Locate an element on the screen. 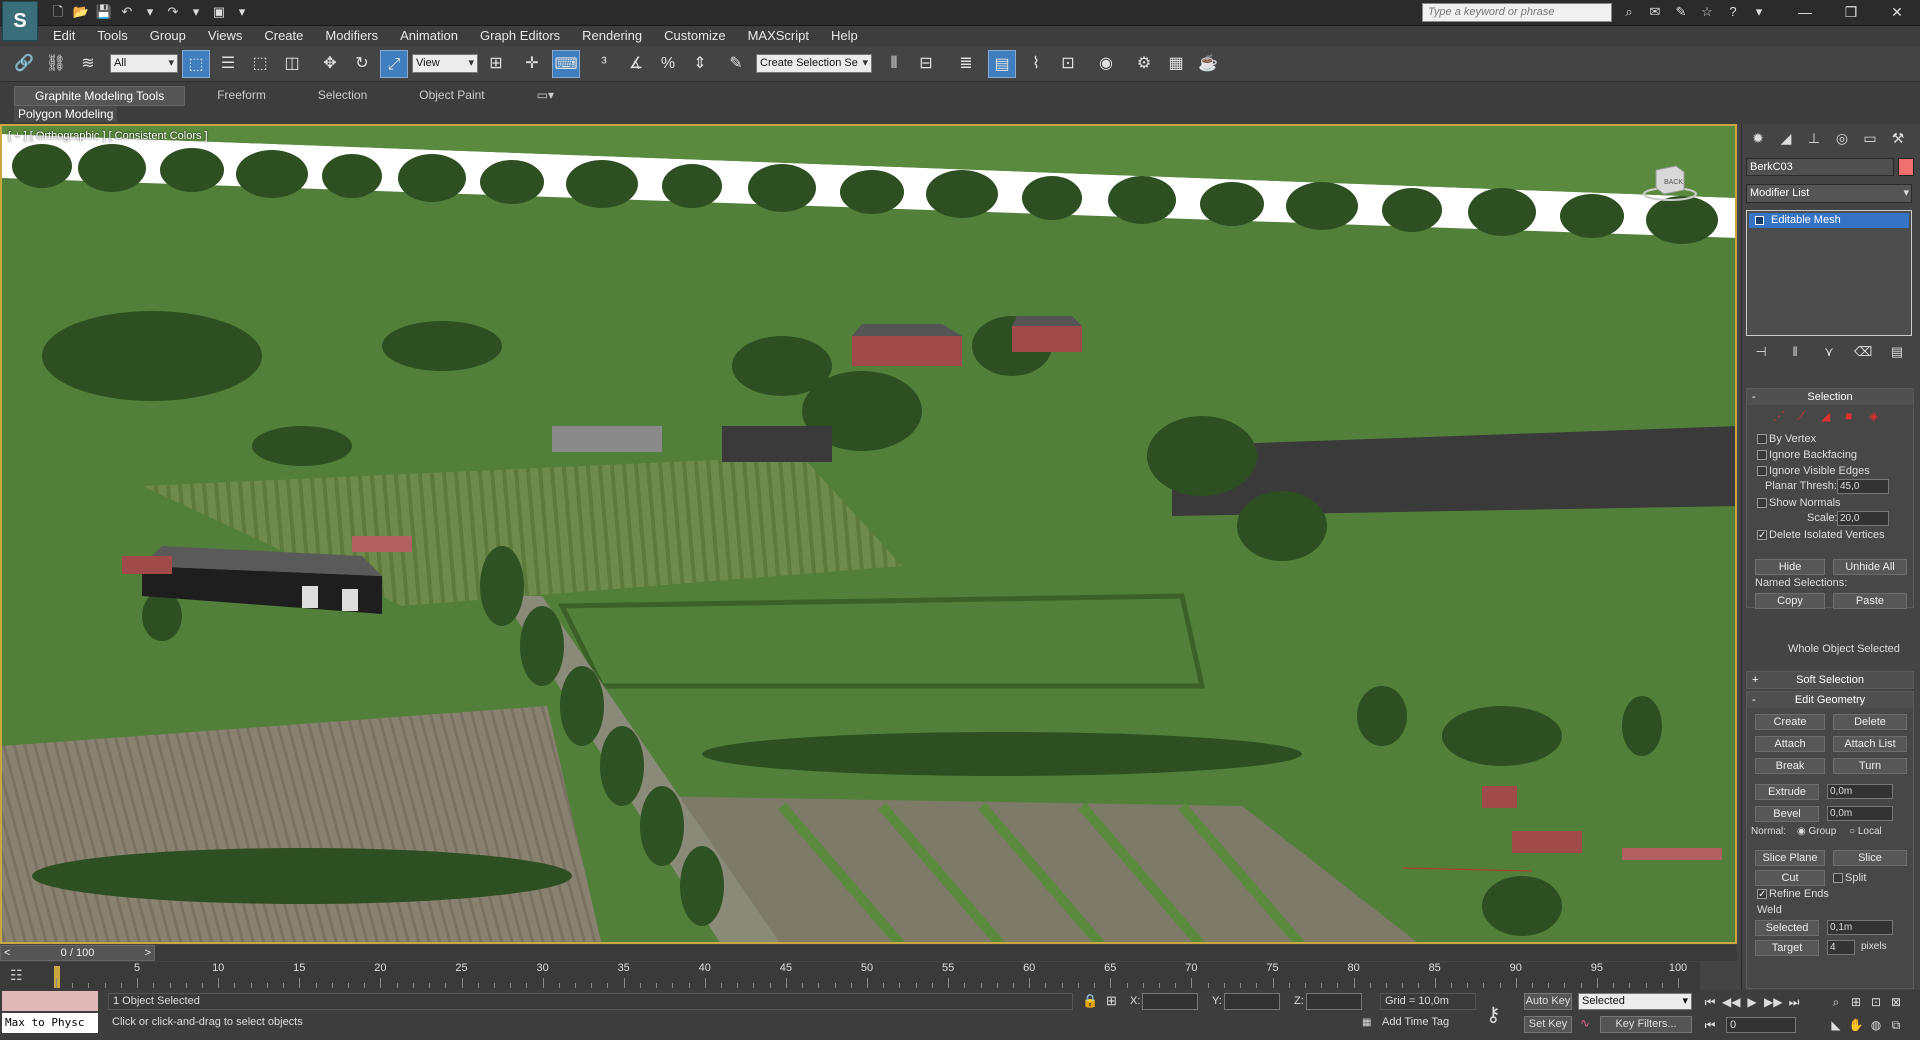 This screenshot has width=1920, height=1040. open-icon: 📂 is located at coordinates (81, 12).